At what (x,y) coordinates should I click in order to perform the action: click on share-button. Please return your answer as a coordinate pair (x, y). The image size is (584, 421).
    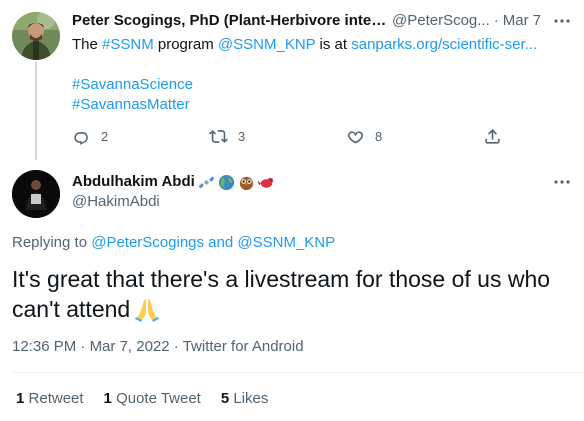
    Looking at the image, I should click on (492, 136).